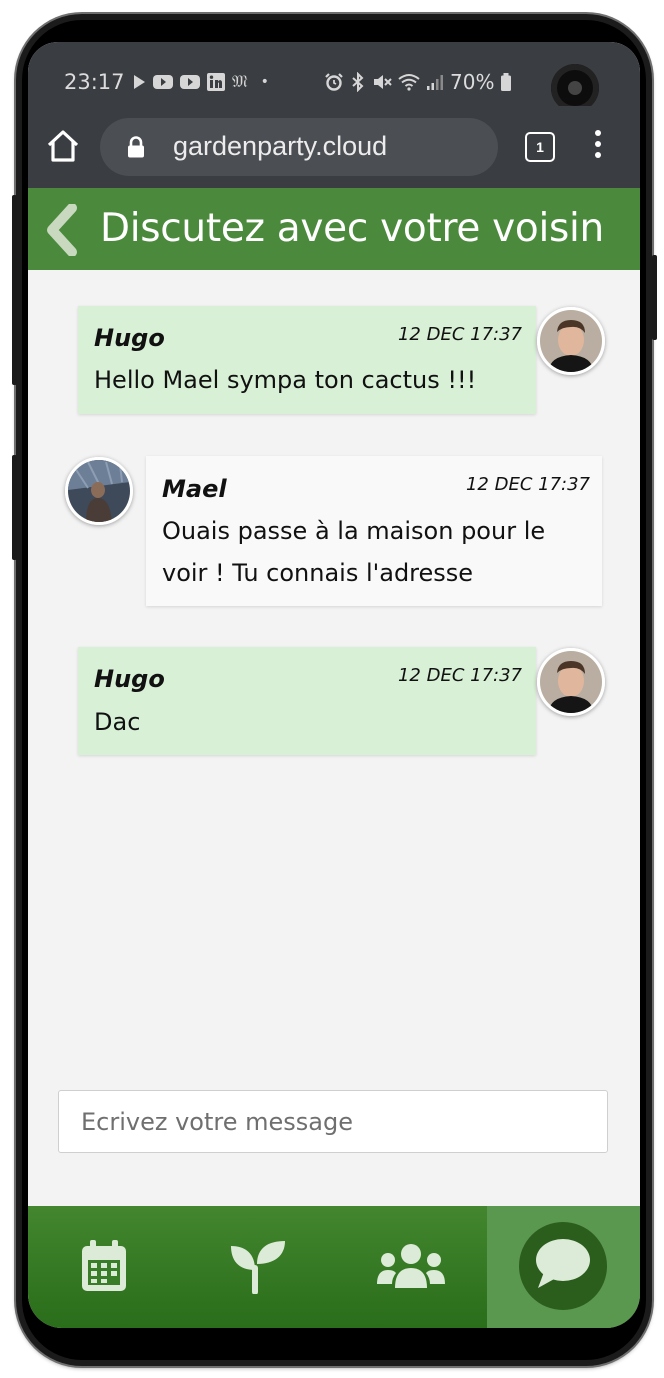 This screenshot has height=1378, width=664. I want to click on browser-menu-icon, so click(598, 147).